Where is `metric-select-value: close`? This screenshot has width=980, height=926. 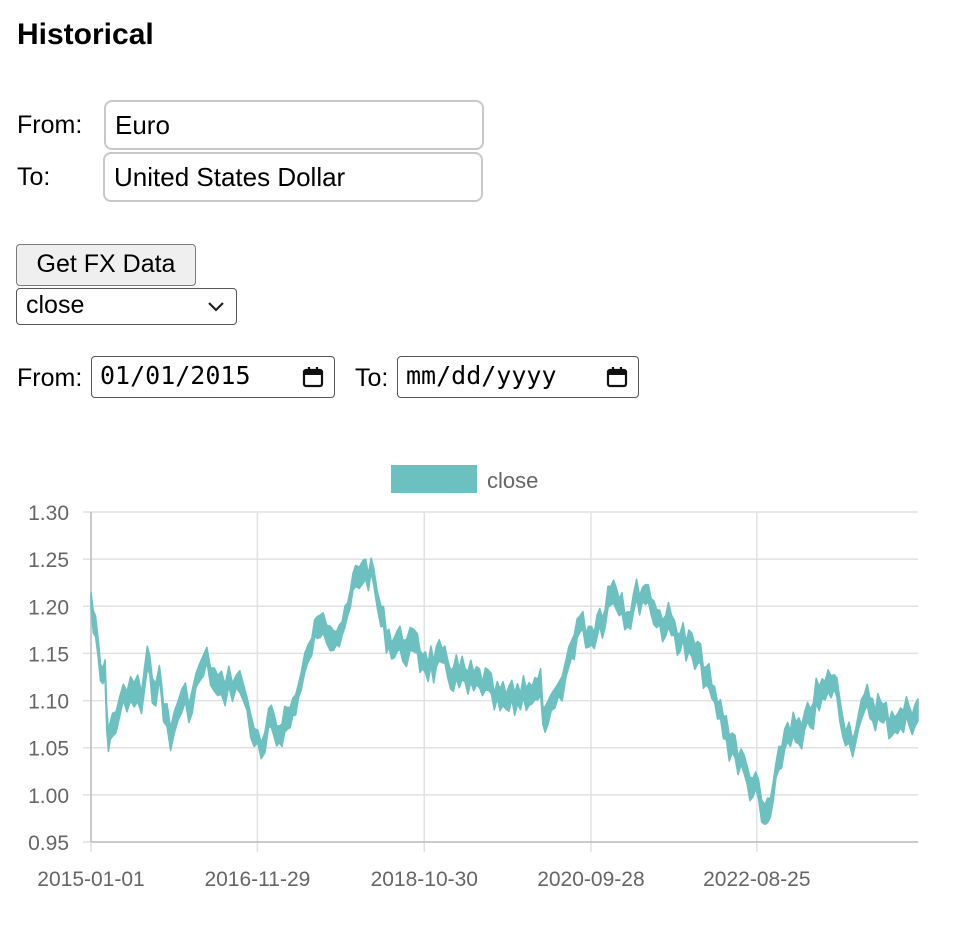 metric-select-value: close is located at coordinates (55, 305).